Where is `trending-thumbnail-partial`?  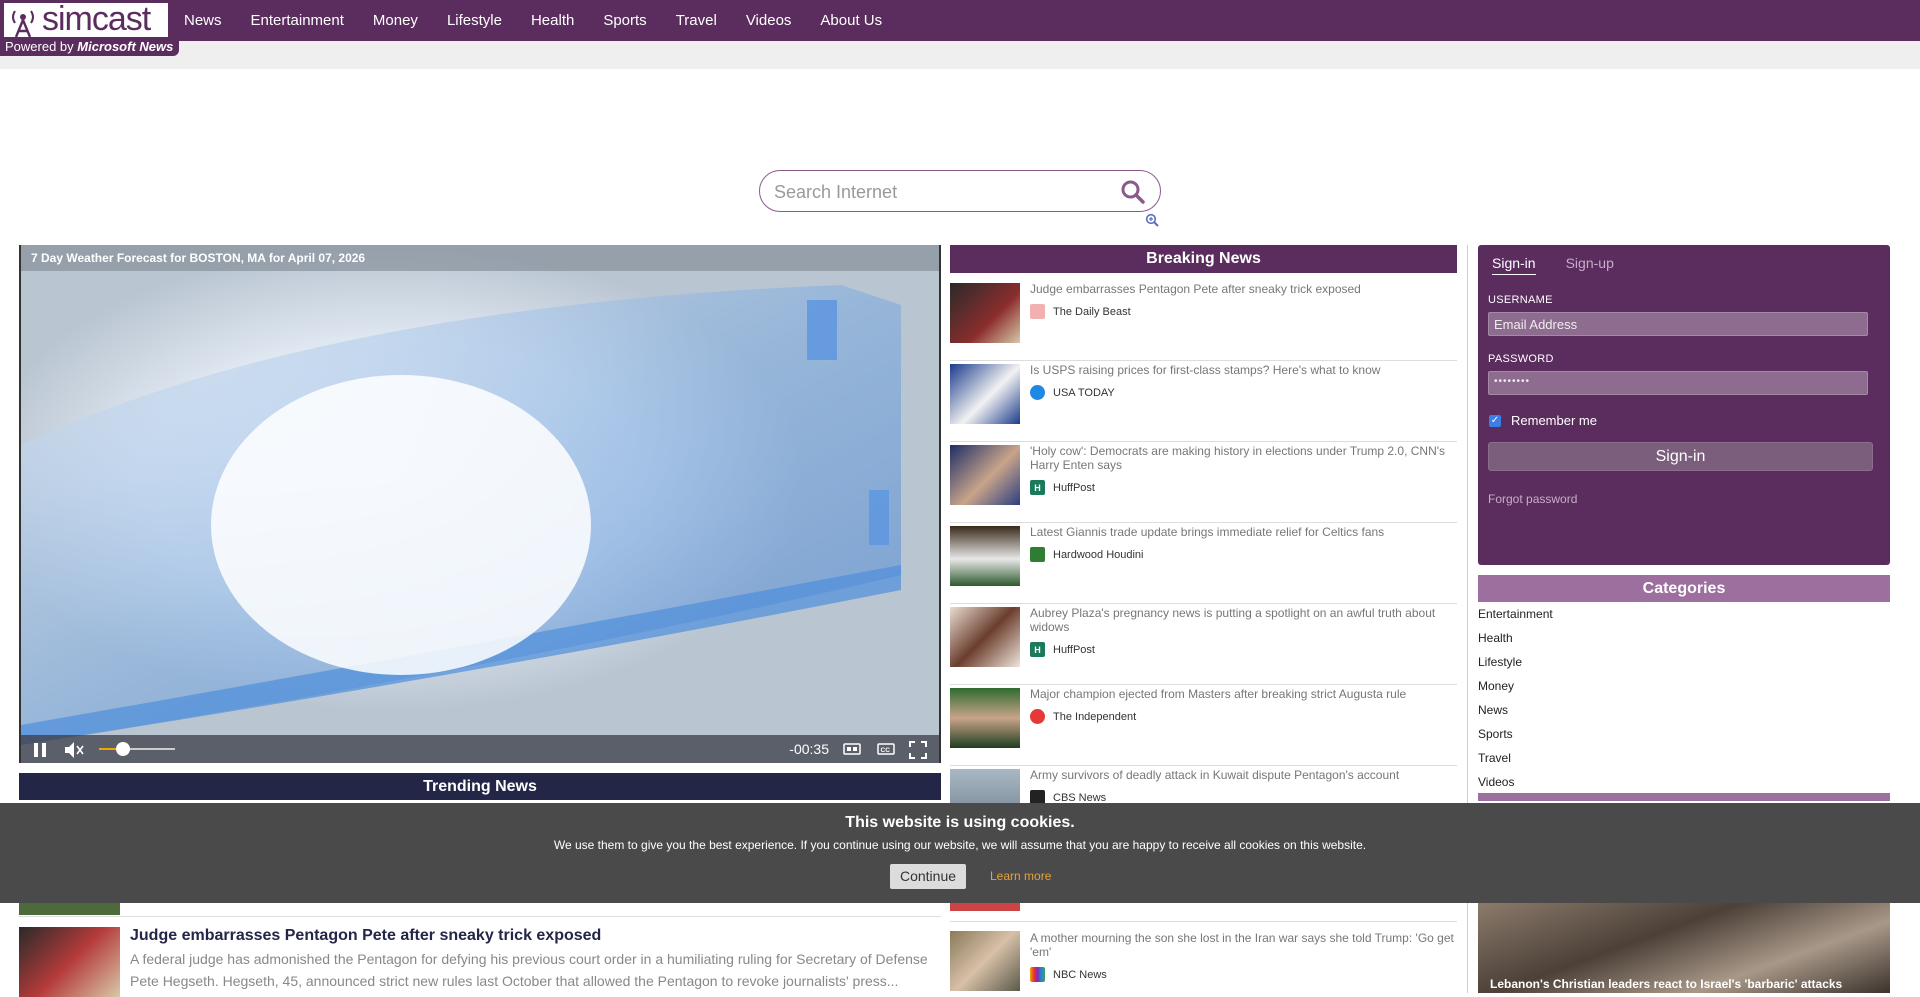
trending-thumbnail-partial is located at coordinates (69, 909).